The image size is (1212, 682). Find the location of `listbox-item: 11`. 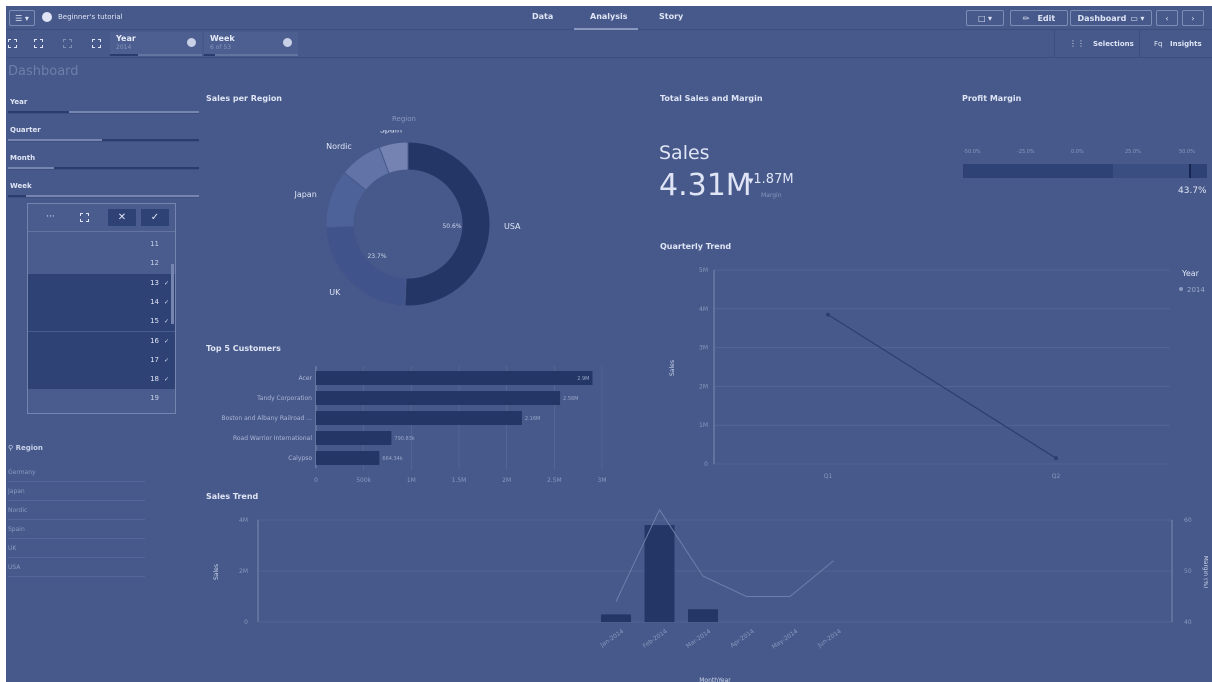

listbox-item: 11 is located at coordinates (101, 244).